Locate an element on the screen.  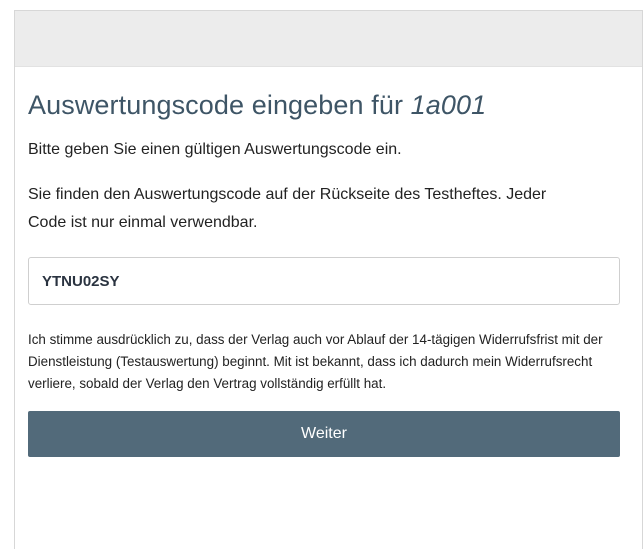
continue-button: Weiter is located at coordinates (324, 434).